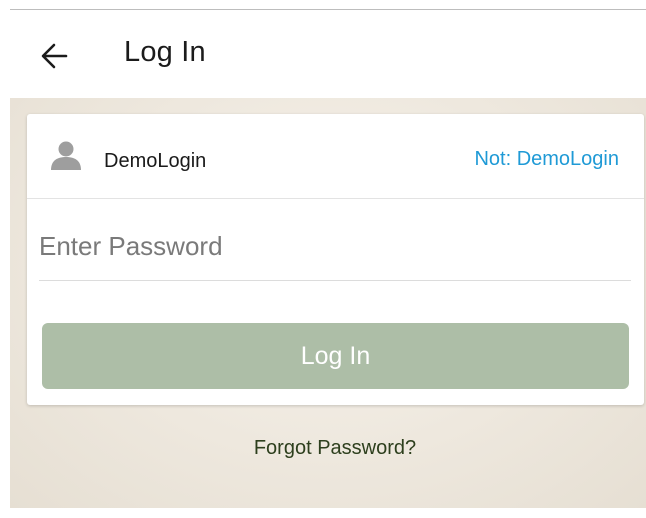 The image size is (646, 518). I want to click on back-button, so click(56, 56).